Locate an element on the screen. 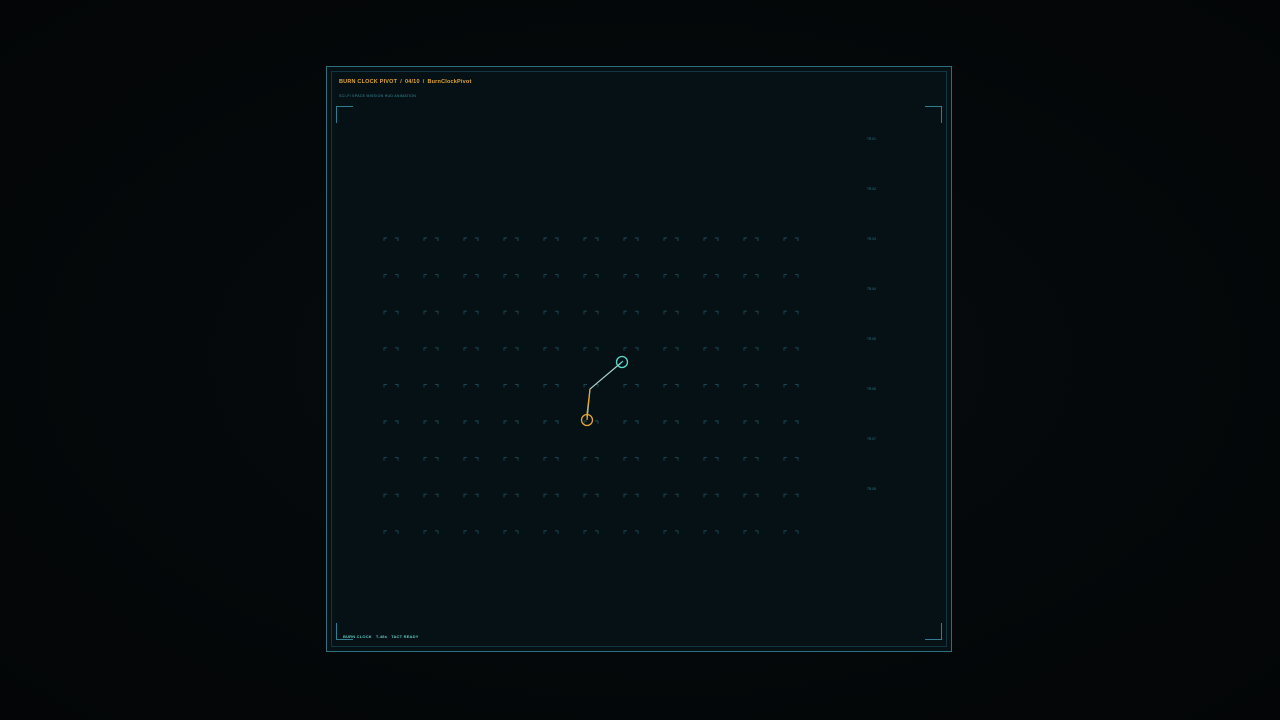 Image resolution: width=1280 pixels, height=720 pixels. status-line: BURN CLOCK T-48s TACT READY is located at coordinates (383, 636).